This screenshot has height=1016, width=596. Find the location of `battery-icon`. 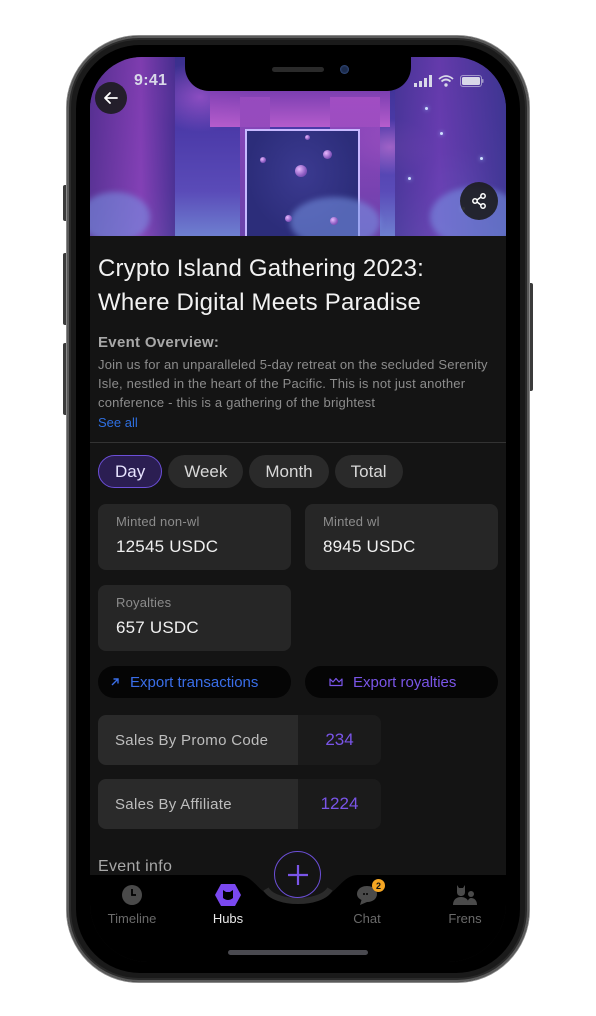

battery-icon is located at coordinates (472, 81).